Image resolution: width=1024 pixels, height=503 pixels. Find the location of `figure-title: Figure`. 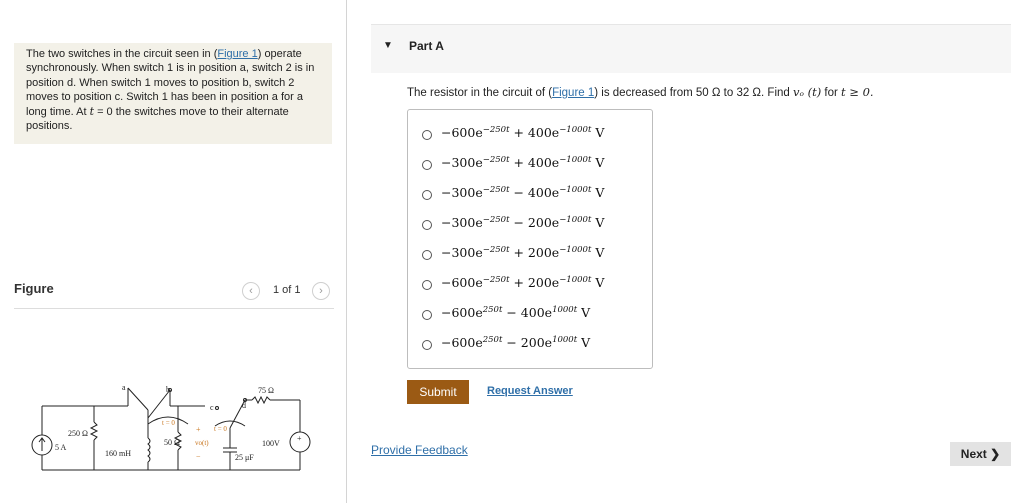

figure-title: Figure is located at coordinates (34, 288).